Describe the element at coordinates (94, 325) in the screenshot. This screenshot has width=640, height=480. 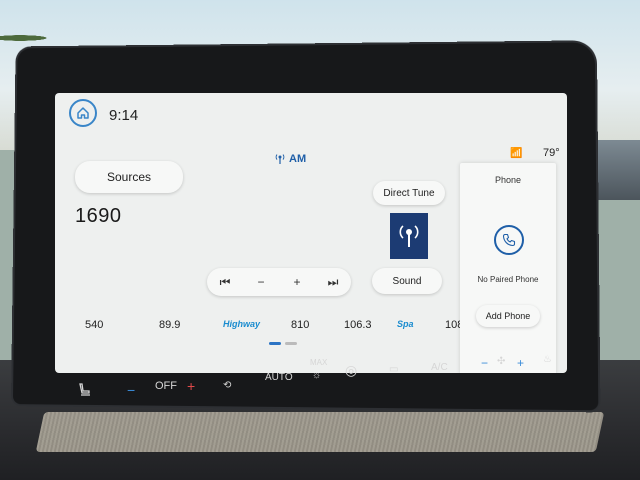
I see `preset-item: 540` at that location.